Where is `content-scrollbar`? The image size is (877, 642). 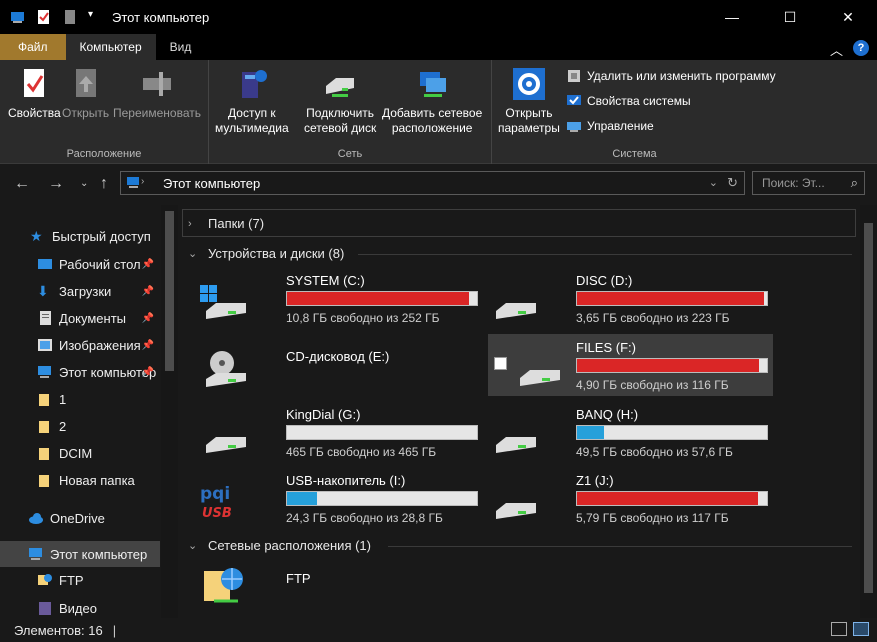
content-scrollbar is located at coordinates (868, 411).